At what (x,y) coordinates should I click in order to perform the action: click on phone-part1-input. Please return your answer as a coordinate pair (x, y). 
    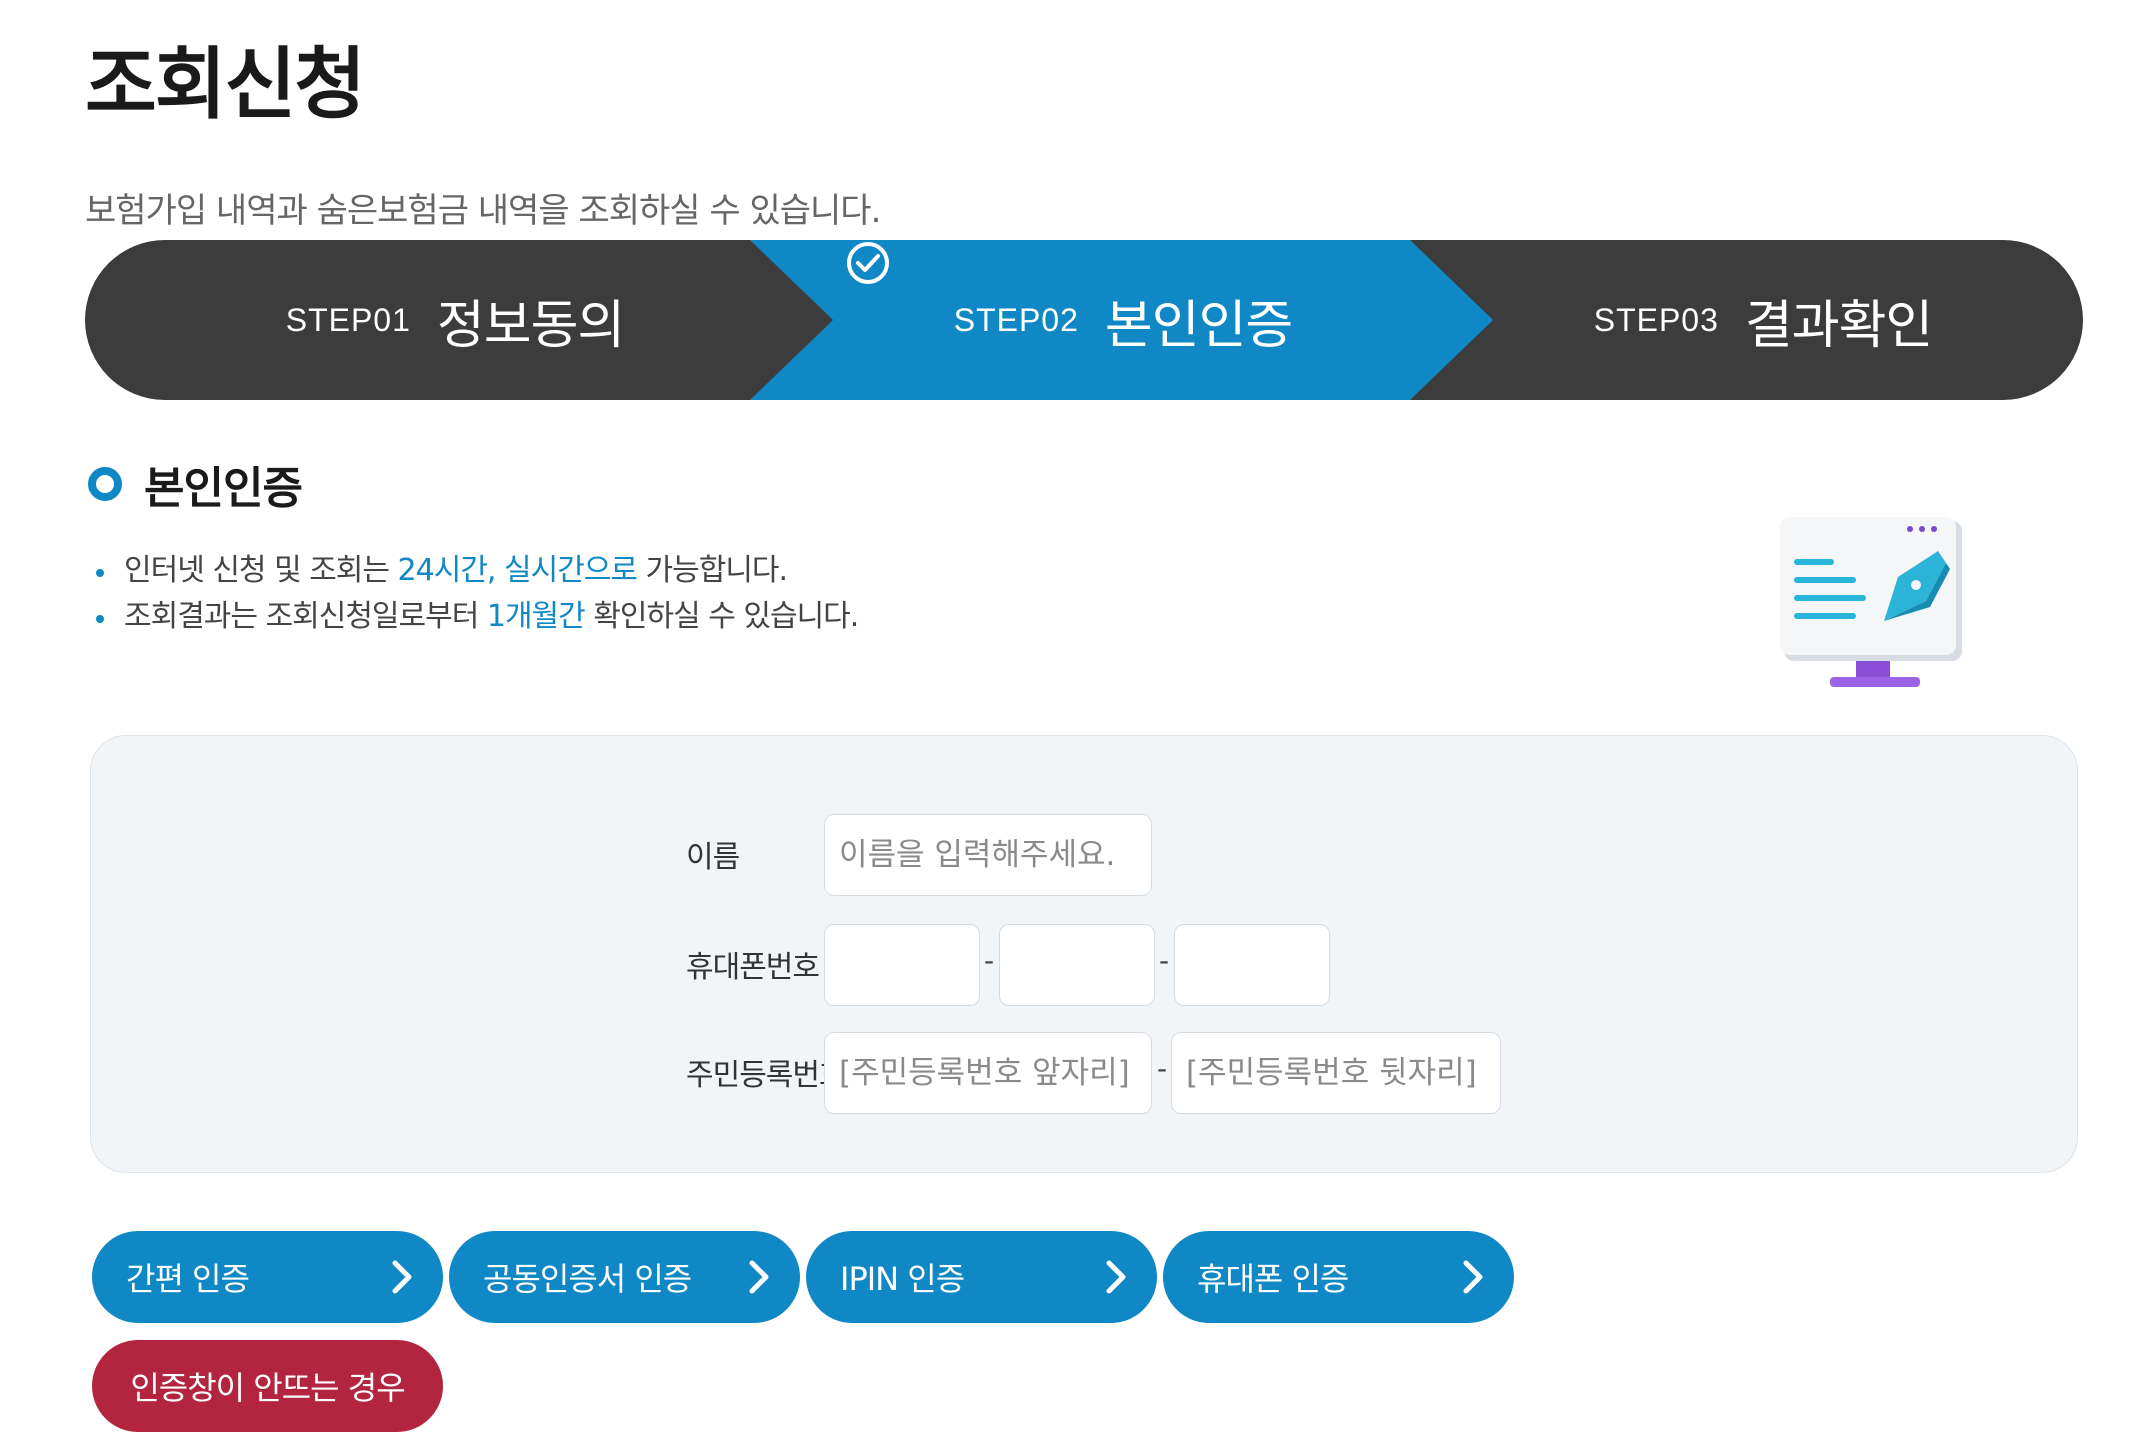
    Looking at the image, I should click on (902, 965).